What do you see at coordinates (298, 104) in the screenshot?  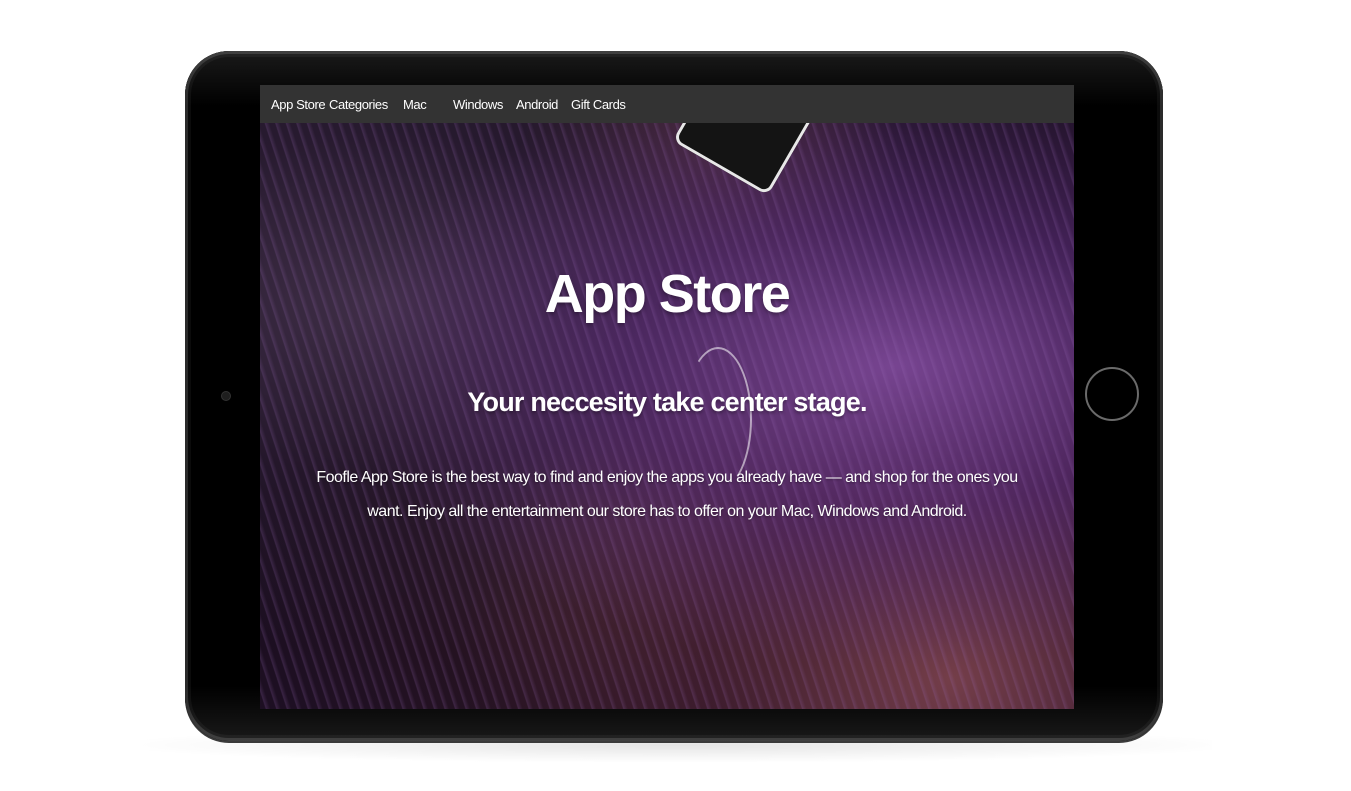 I see `nav-app-store: App Store` at bounding box center [298, 104].